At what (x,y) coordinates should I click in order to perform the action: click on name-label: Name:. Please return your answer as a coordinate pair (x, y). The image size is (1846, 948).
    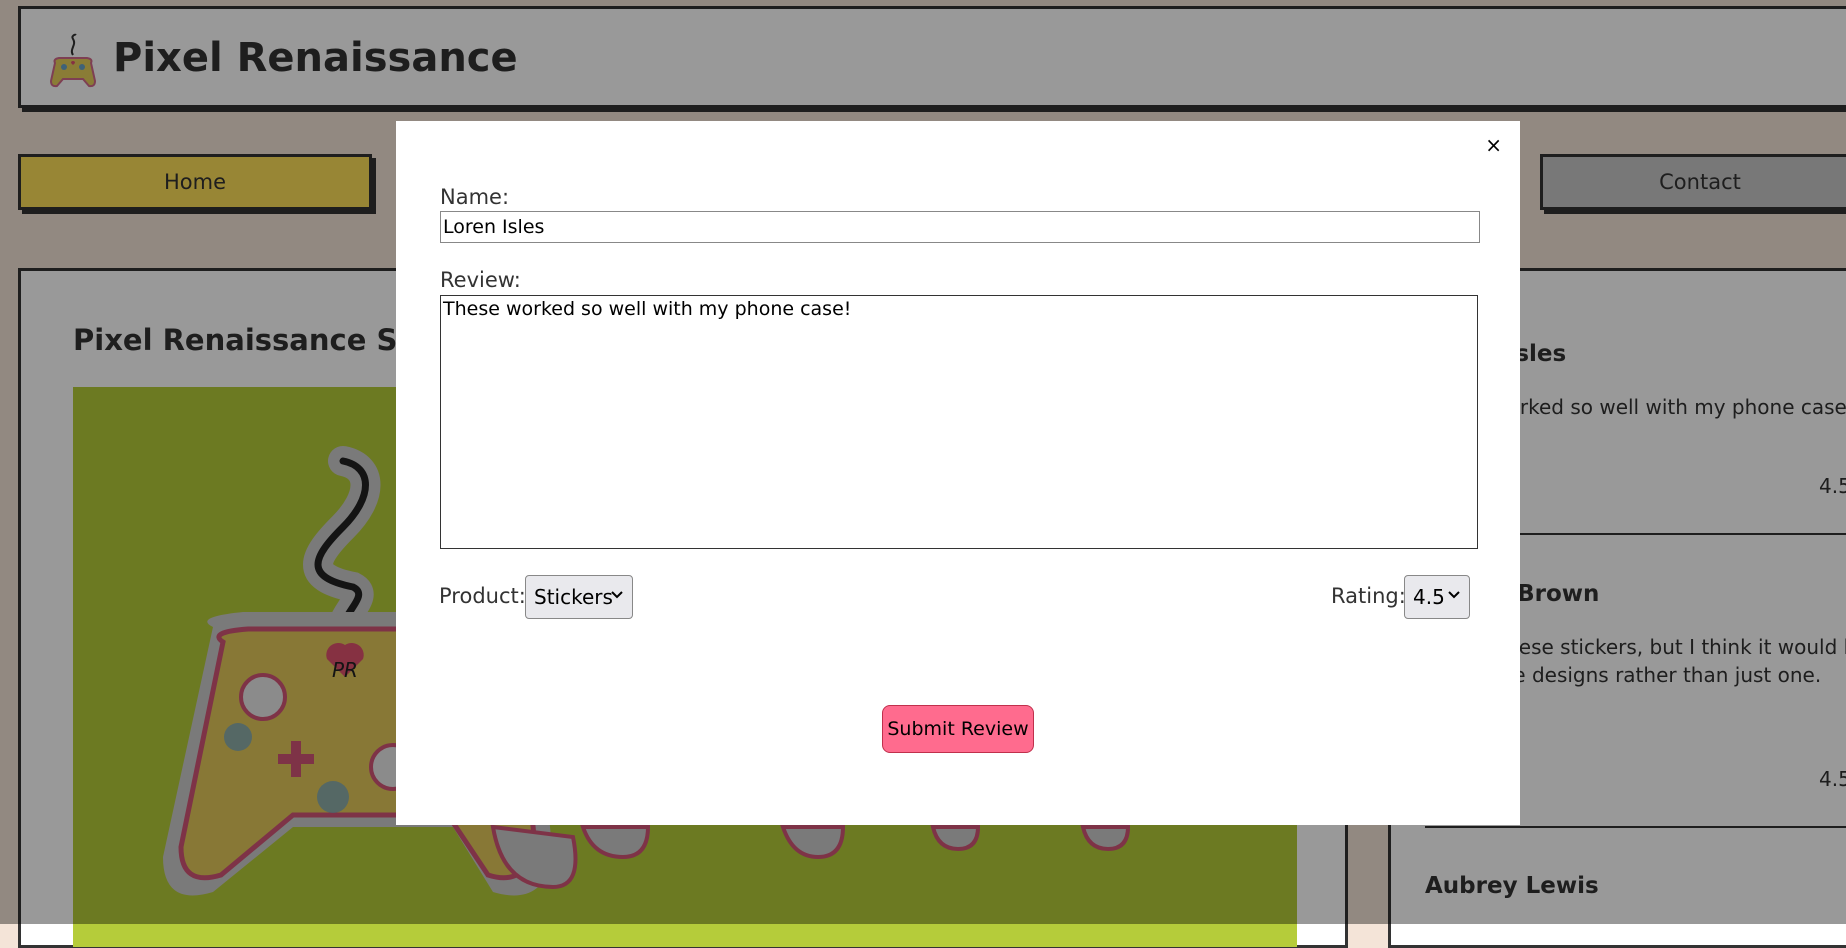
    Looking at the image, I should click on (475, 197).